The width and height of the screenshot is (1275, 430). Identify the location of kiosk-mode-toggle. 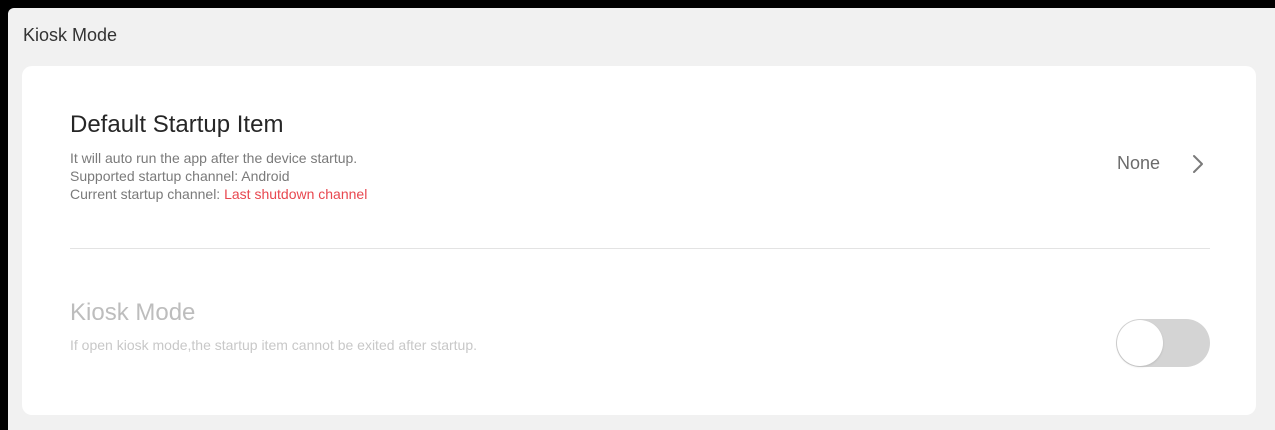
(1163, 343).